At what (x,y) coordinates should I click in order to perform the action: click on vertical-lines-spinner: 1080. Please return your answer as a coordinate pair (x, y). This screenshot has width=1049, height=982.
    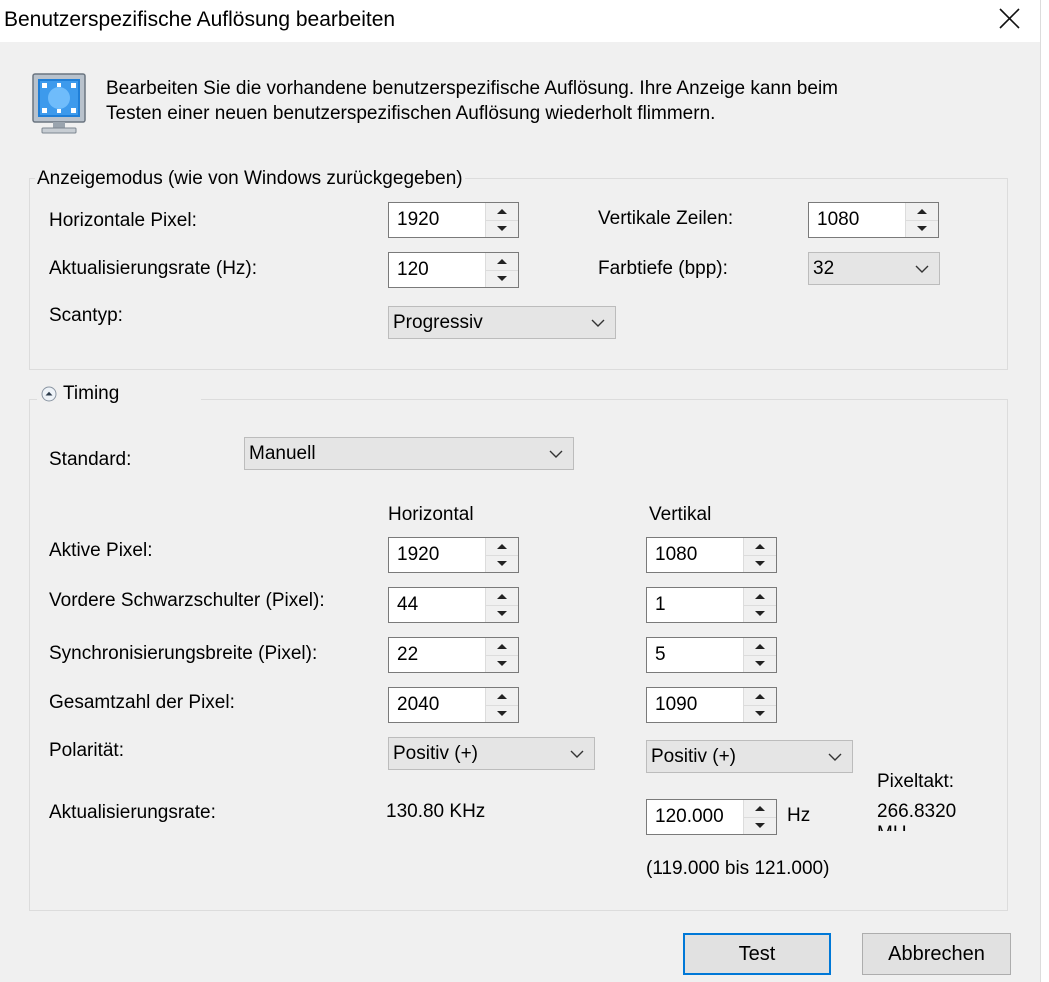
    Looking at the image, I should click on (873, 220).